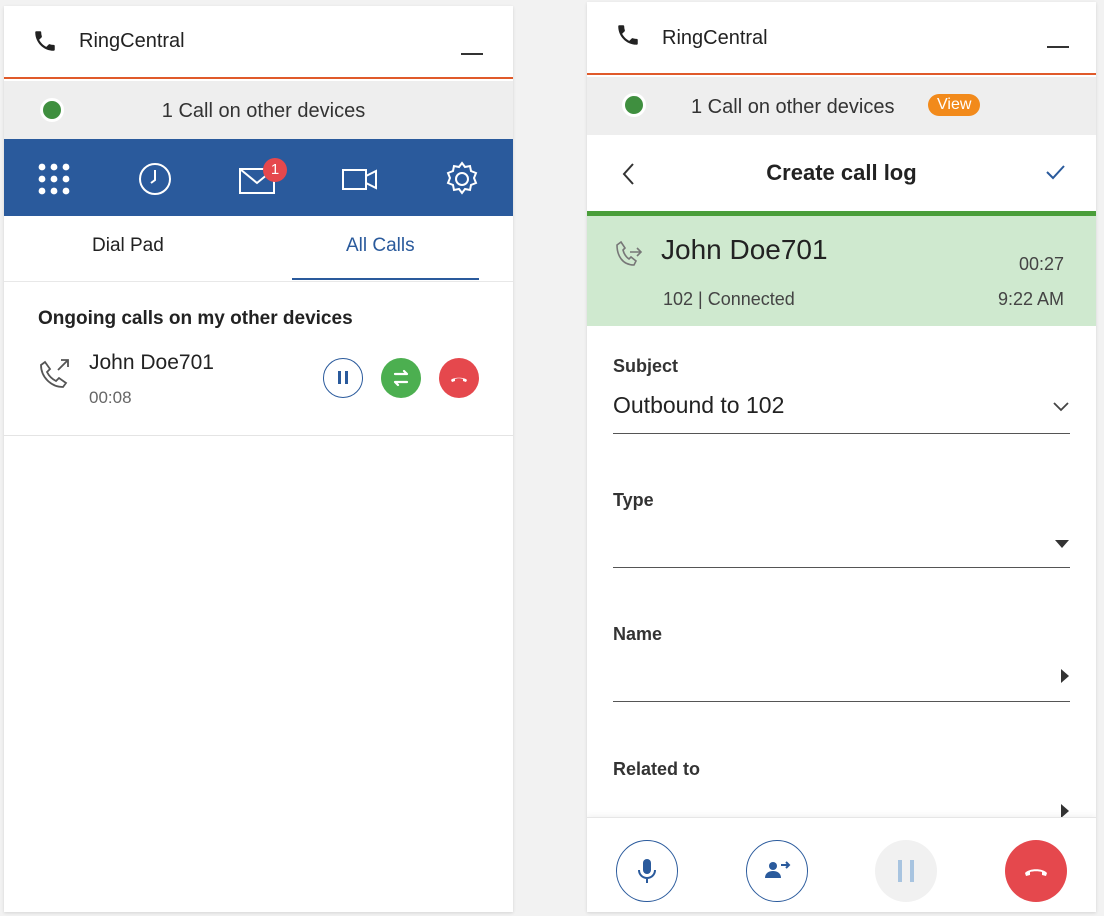 The height and width of the screenshot is (916, 1104). I want to click on tab-dial-pad: Dial Pad, so click(128, 246).